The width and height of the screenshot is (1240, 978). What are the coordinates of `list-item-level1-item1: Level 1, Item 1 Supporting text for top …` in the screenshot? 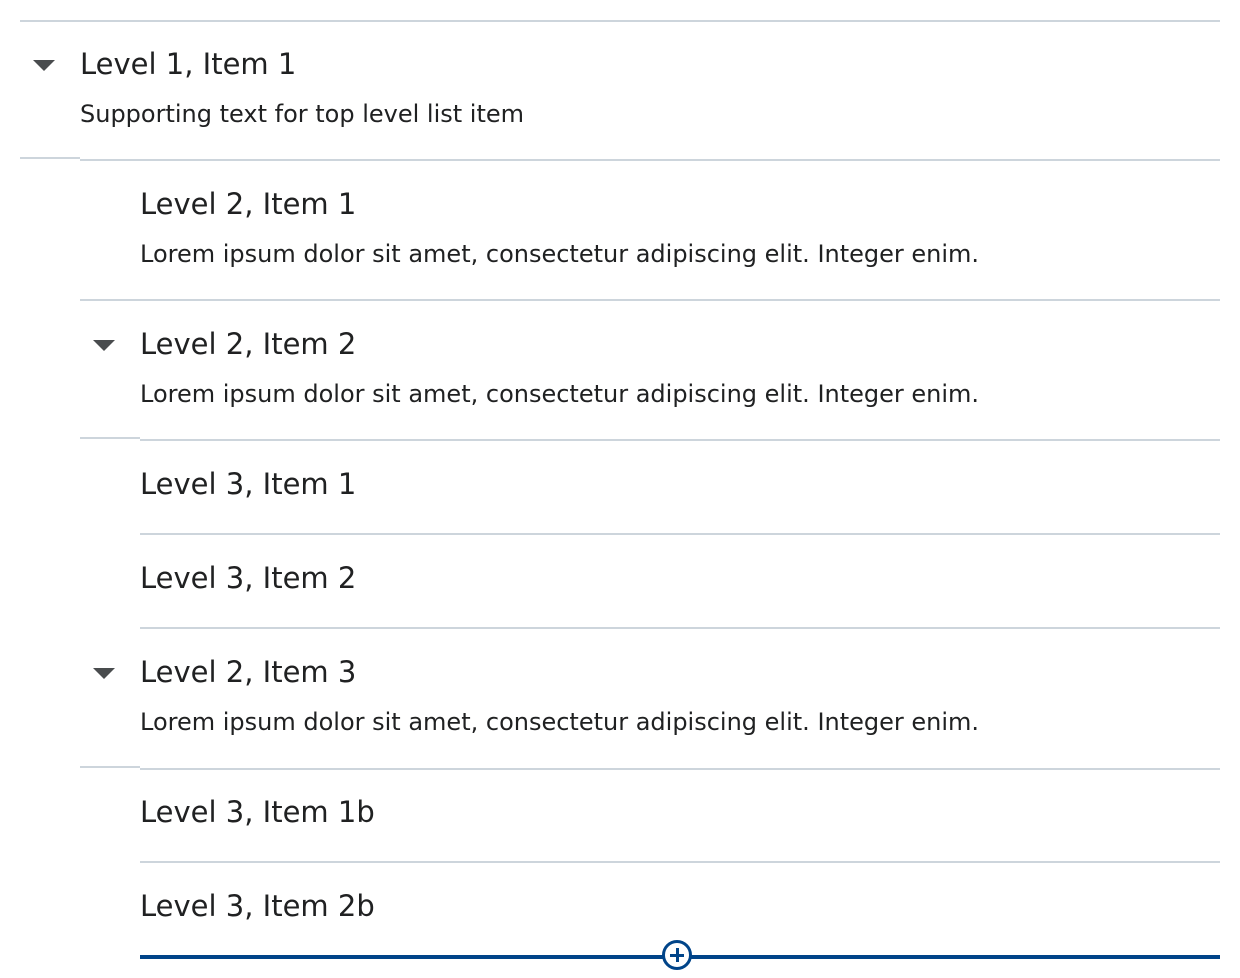 It's located at (620, 91).